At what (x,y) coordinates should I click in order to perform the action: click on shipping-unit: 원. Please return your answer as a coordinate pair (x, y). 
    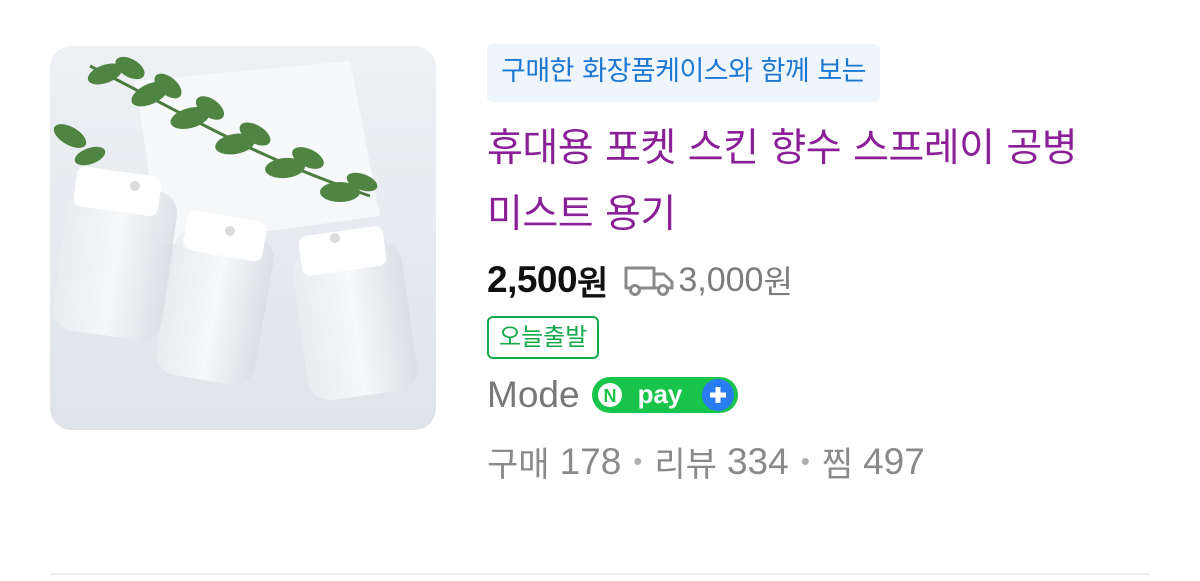
    Looking at the image, I should click on (778, 282).